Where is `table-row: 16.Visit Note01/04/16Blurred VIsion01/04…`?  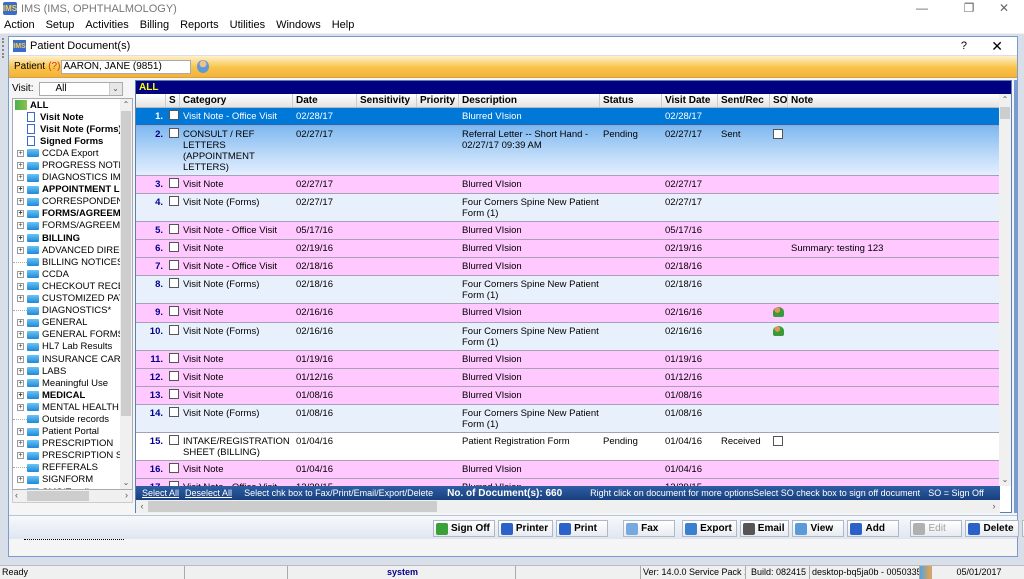 table-row: 16.Visit Note01/04/16Blurred VIsion01/04… is located at coordinates (568, 470).